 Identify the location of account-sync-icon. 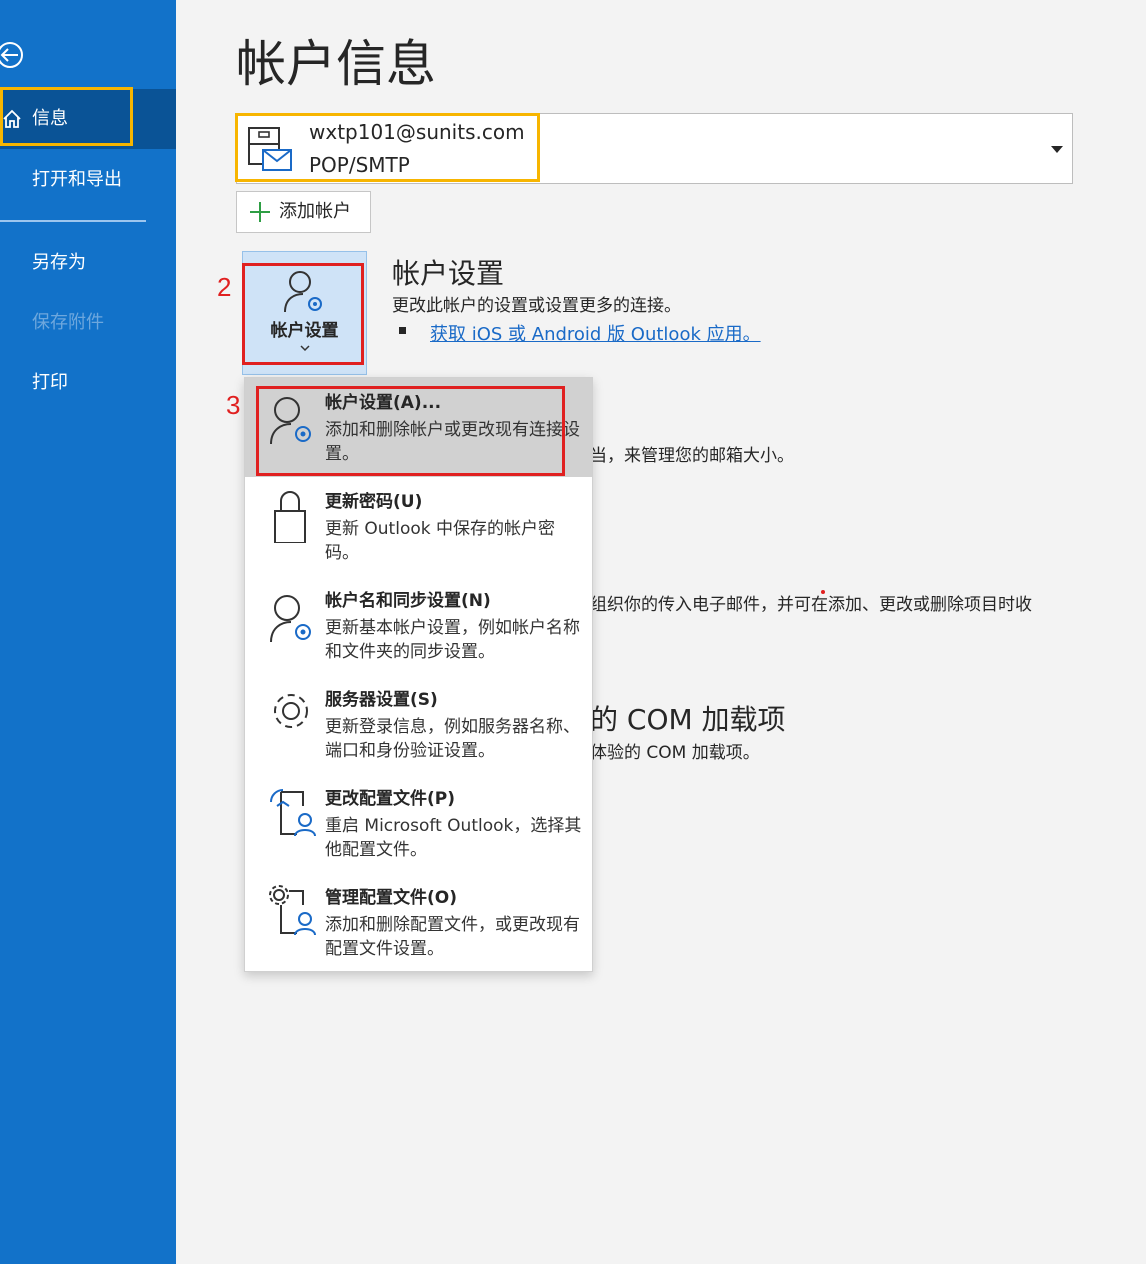
(290, 618).